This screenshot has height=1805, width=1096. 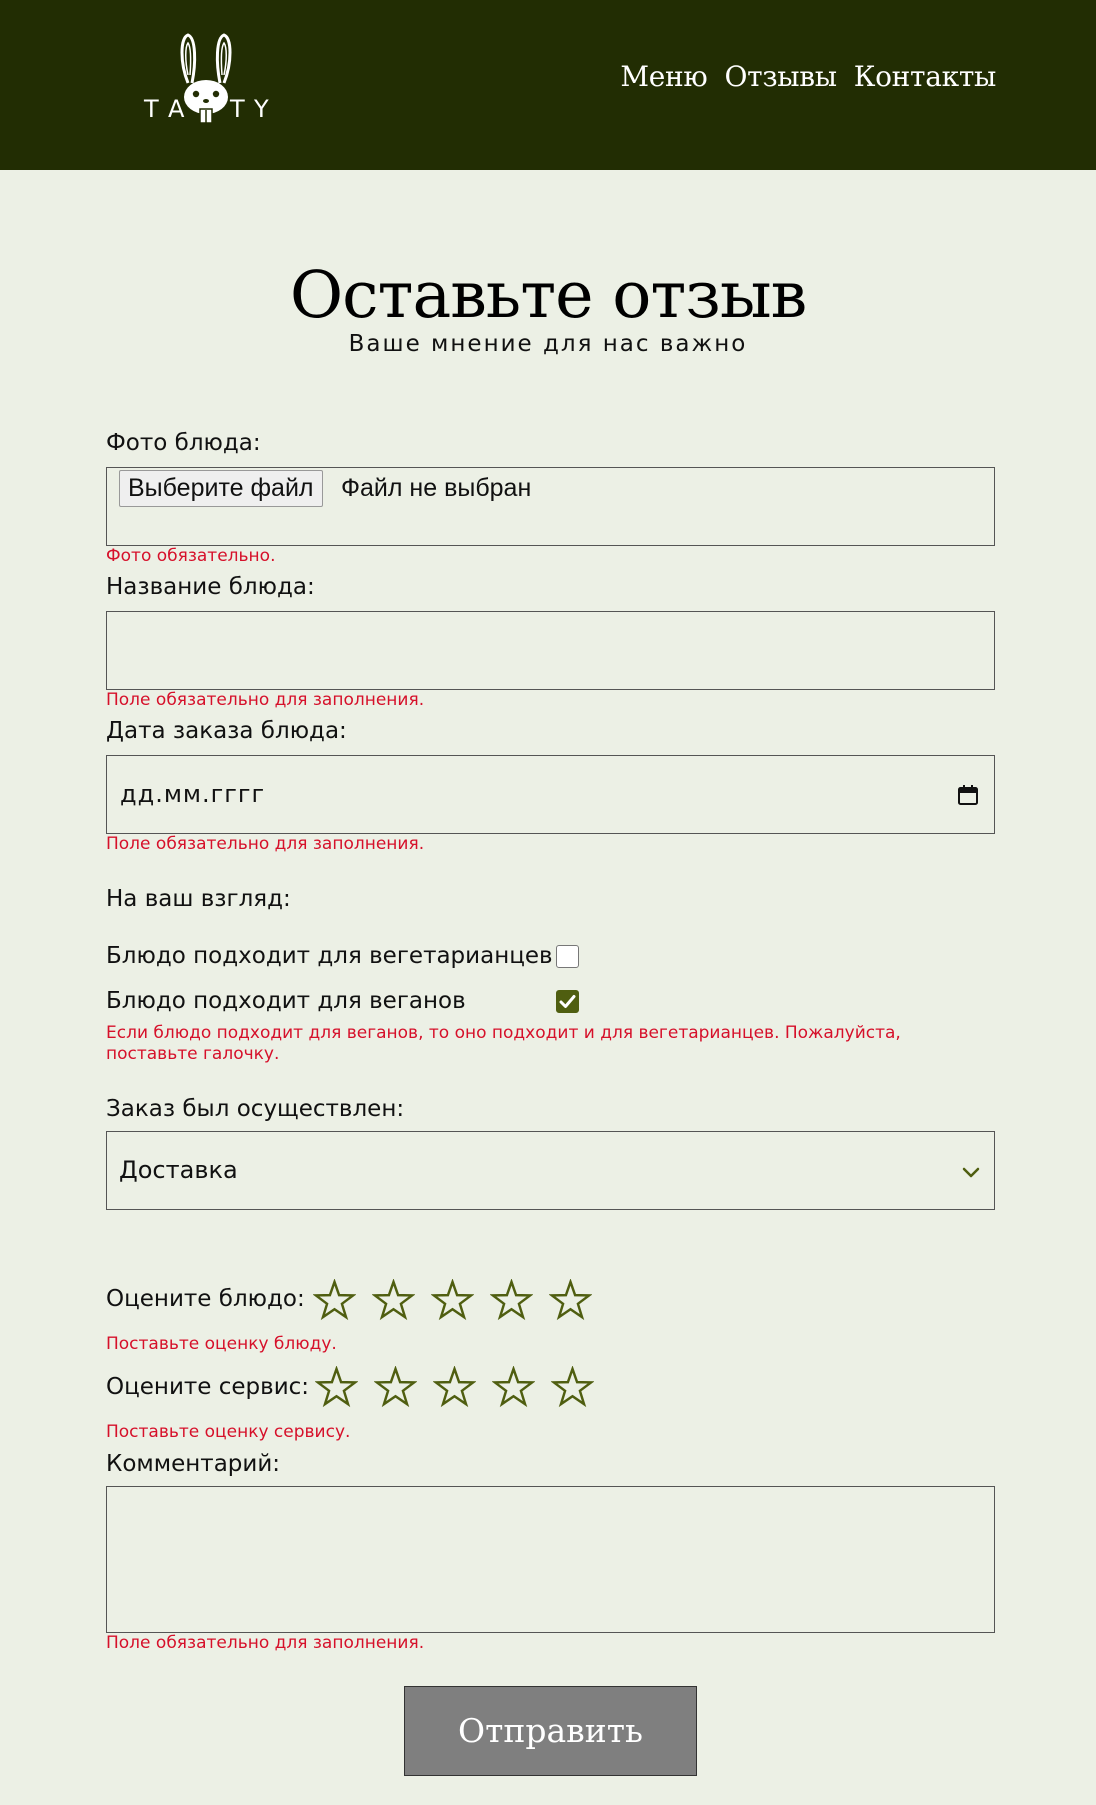 I want to click on order-type-label: Заказ был осуществлен:, so click(x=255, y=1109).